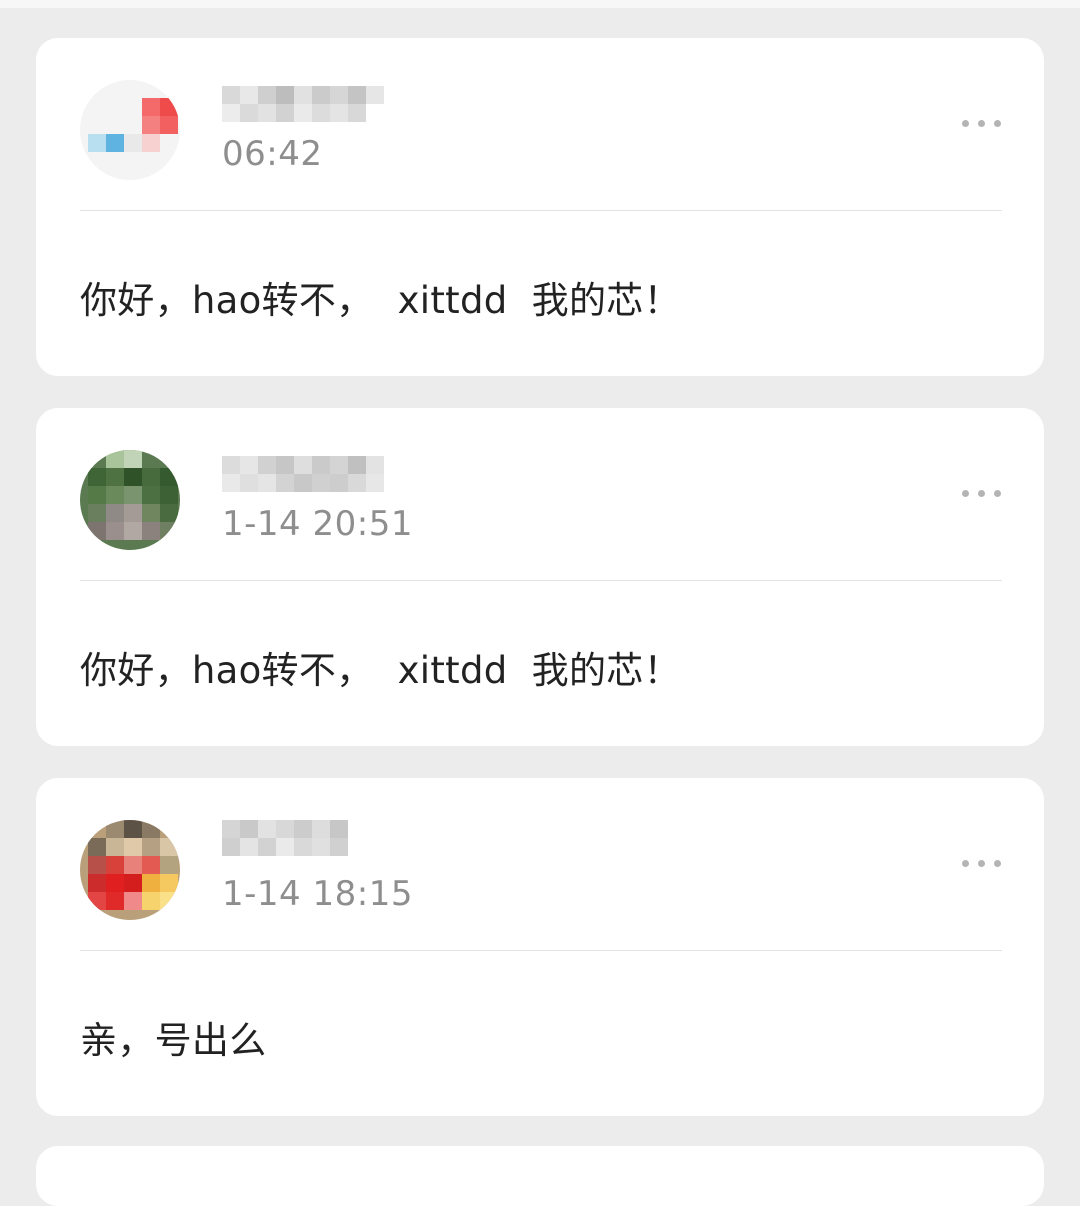  Describe the element at coordinates (540, 1176) in the screenshot. I see `post-card-partial` at that location.